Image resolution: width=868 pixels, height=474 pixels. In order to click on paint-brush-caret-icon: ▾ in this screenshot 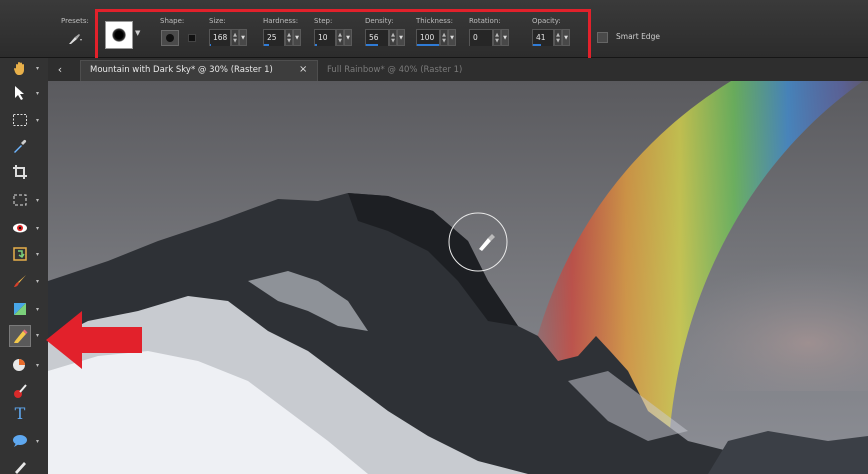, I will do `click(37, 281)`.